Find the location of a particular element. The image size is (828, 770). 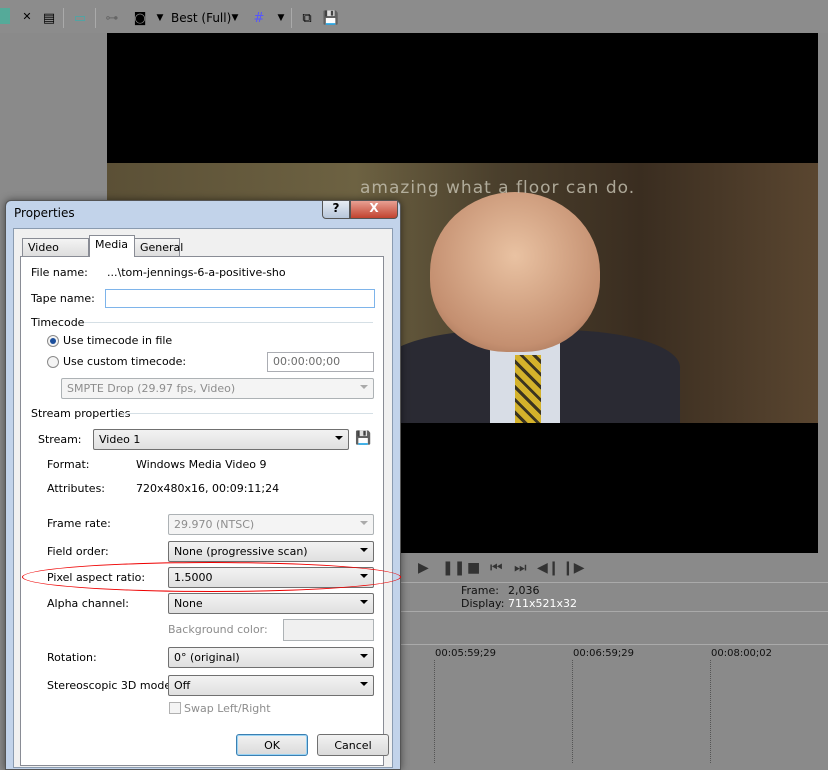

timeline-tick: 00:05:59;29 is located at coordinates (466, 653).